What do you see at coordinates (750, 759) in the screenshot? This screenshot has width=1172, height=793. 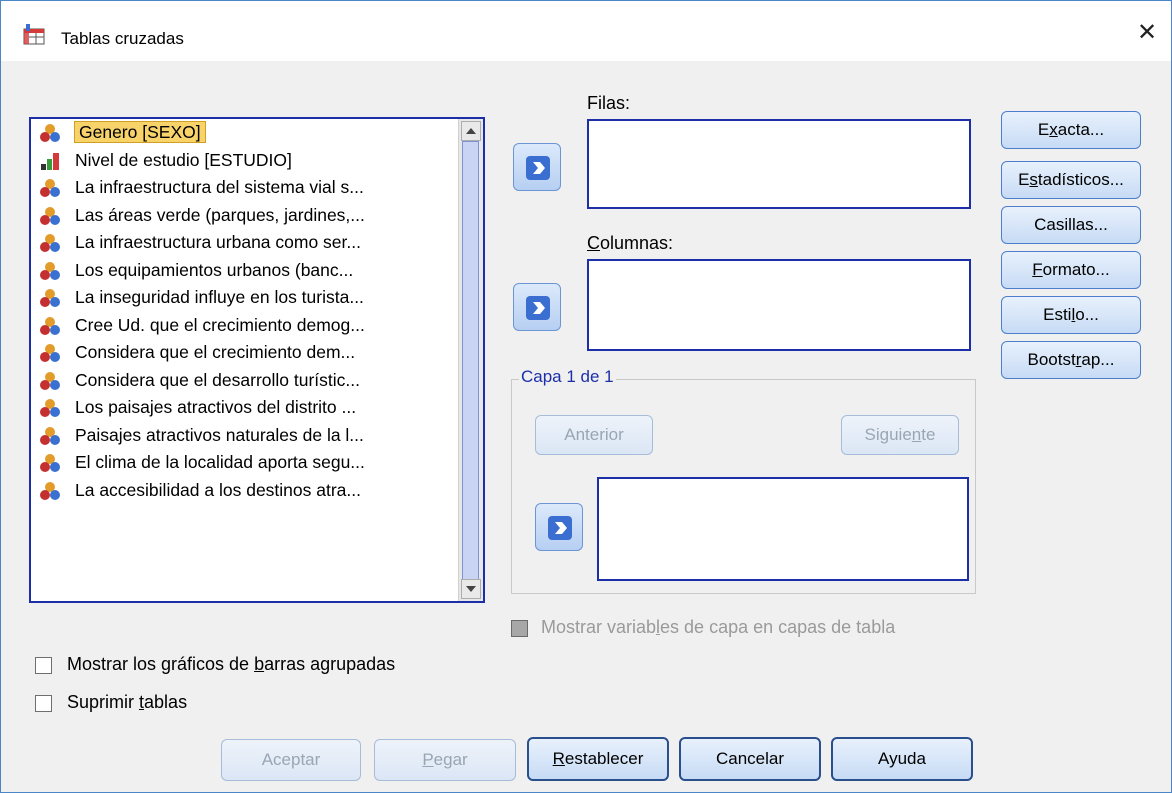 I see `cancel-button: Cancelar` at bounding box center [750, 759].